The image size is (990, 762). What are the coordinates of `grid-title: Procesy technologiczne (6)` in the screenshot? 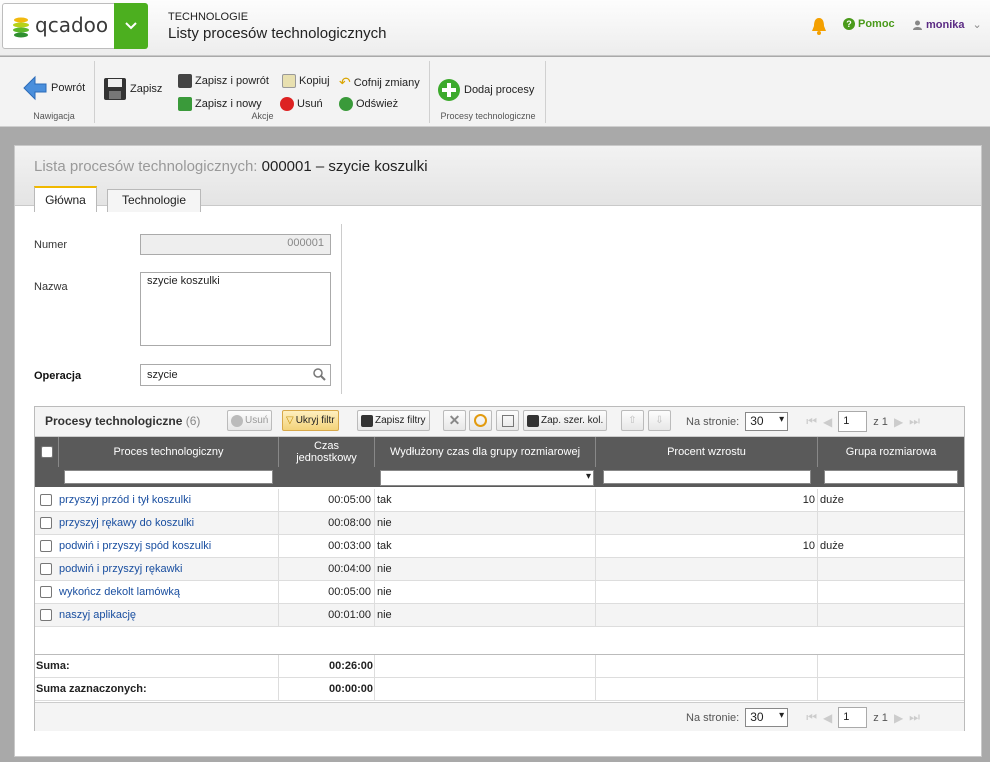 It's located at (122, 421).